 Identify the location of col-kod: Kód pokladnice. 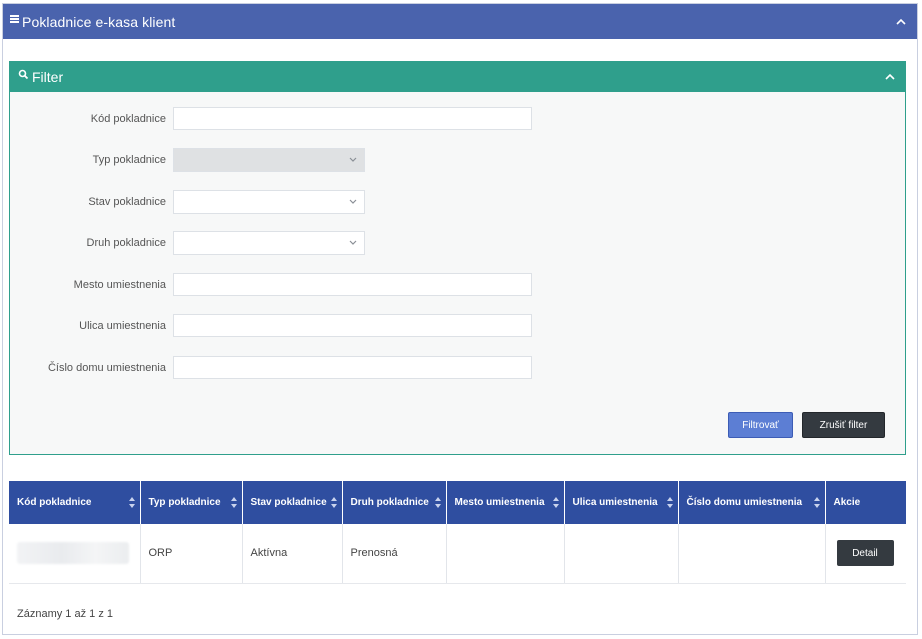
(75, 502).